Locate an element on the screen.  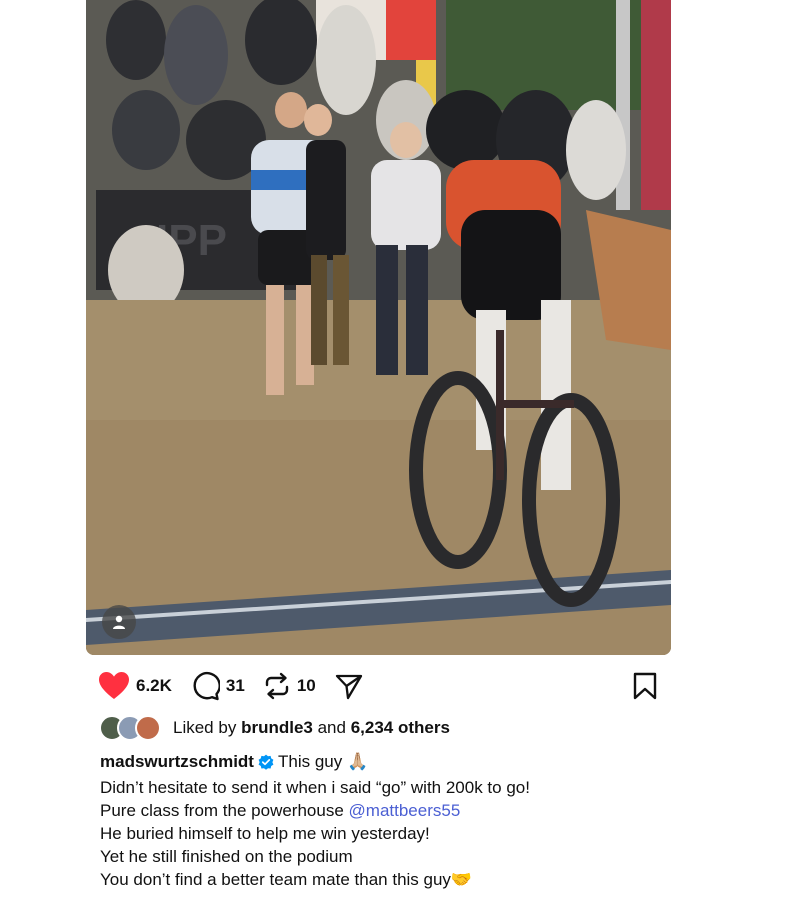
repost-button: 10 is located at coordinates (289, 686).